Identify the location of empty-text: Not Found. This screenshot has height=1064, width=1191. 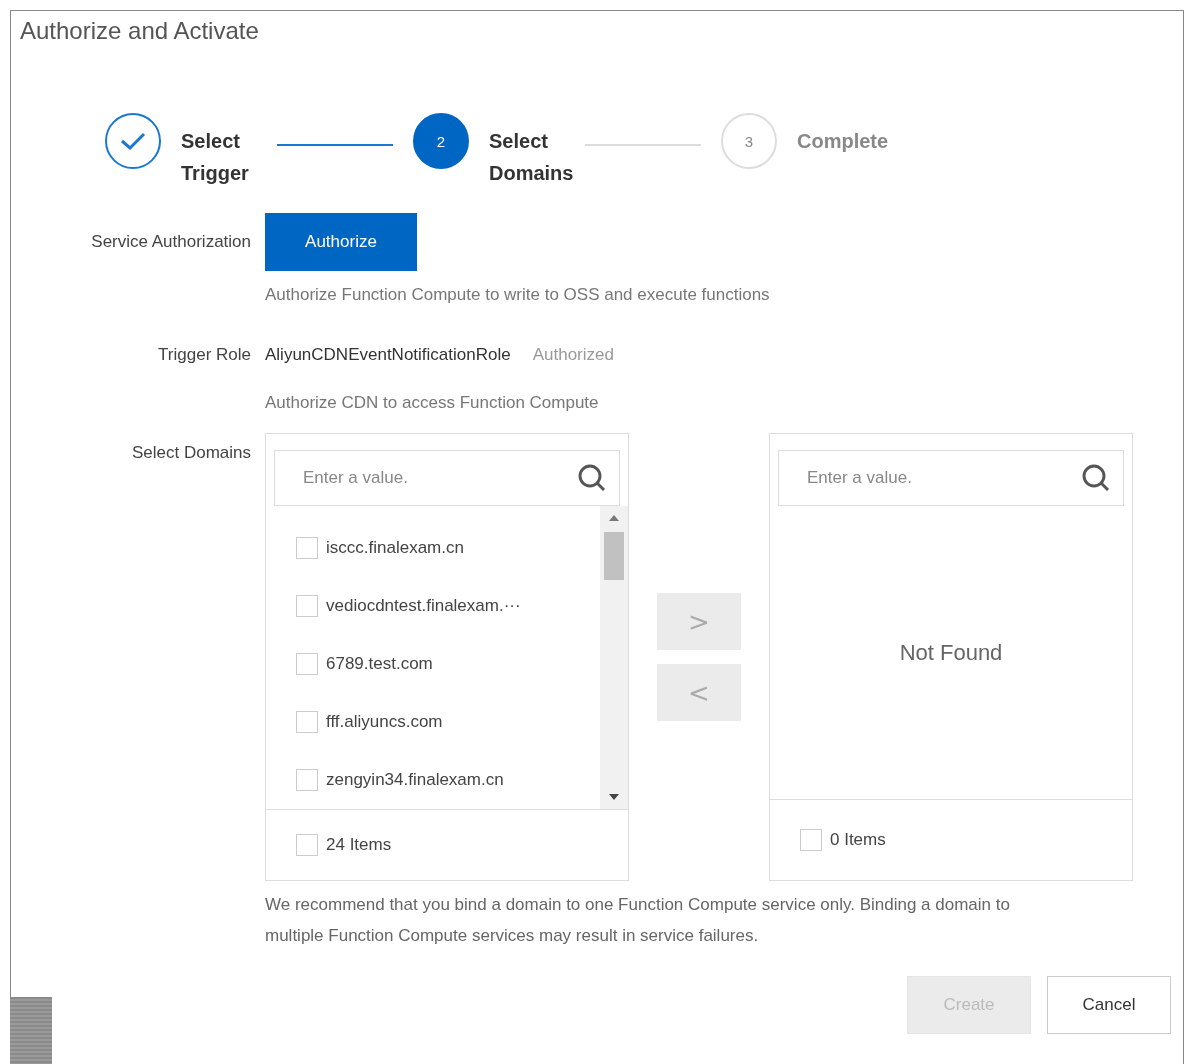
(951, 652).